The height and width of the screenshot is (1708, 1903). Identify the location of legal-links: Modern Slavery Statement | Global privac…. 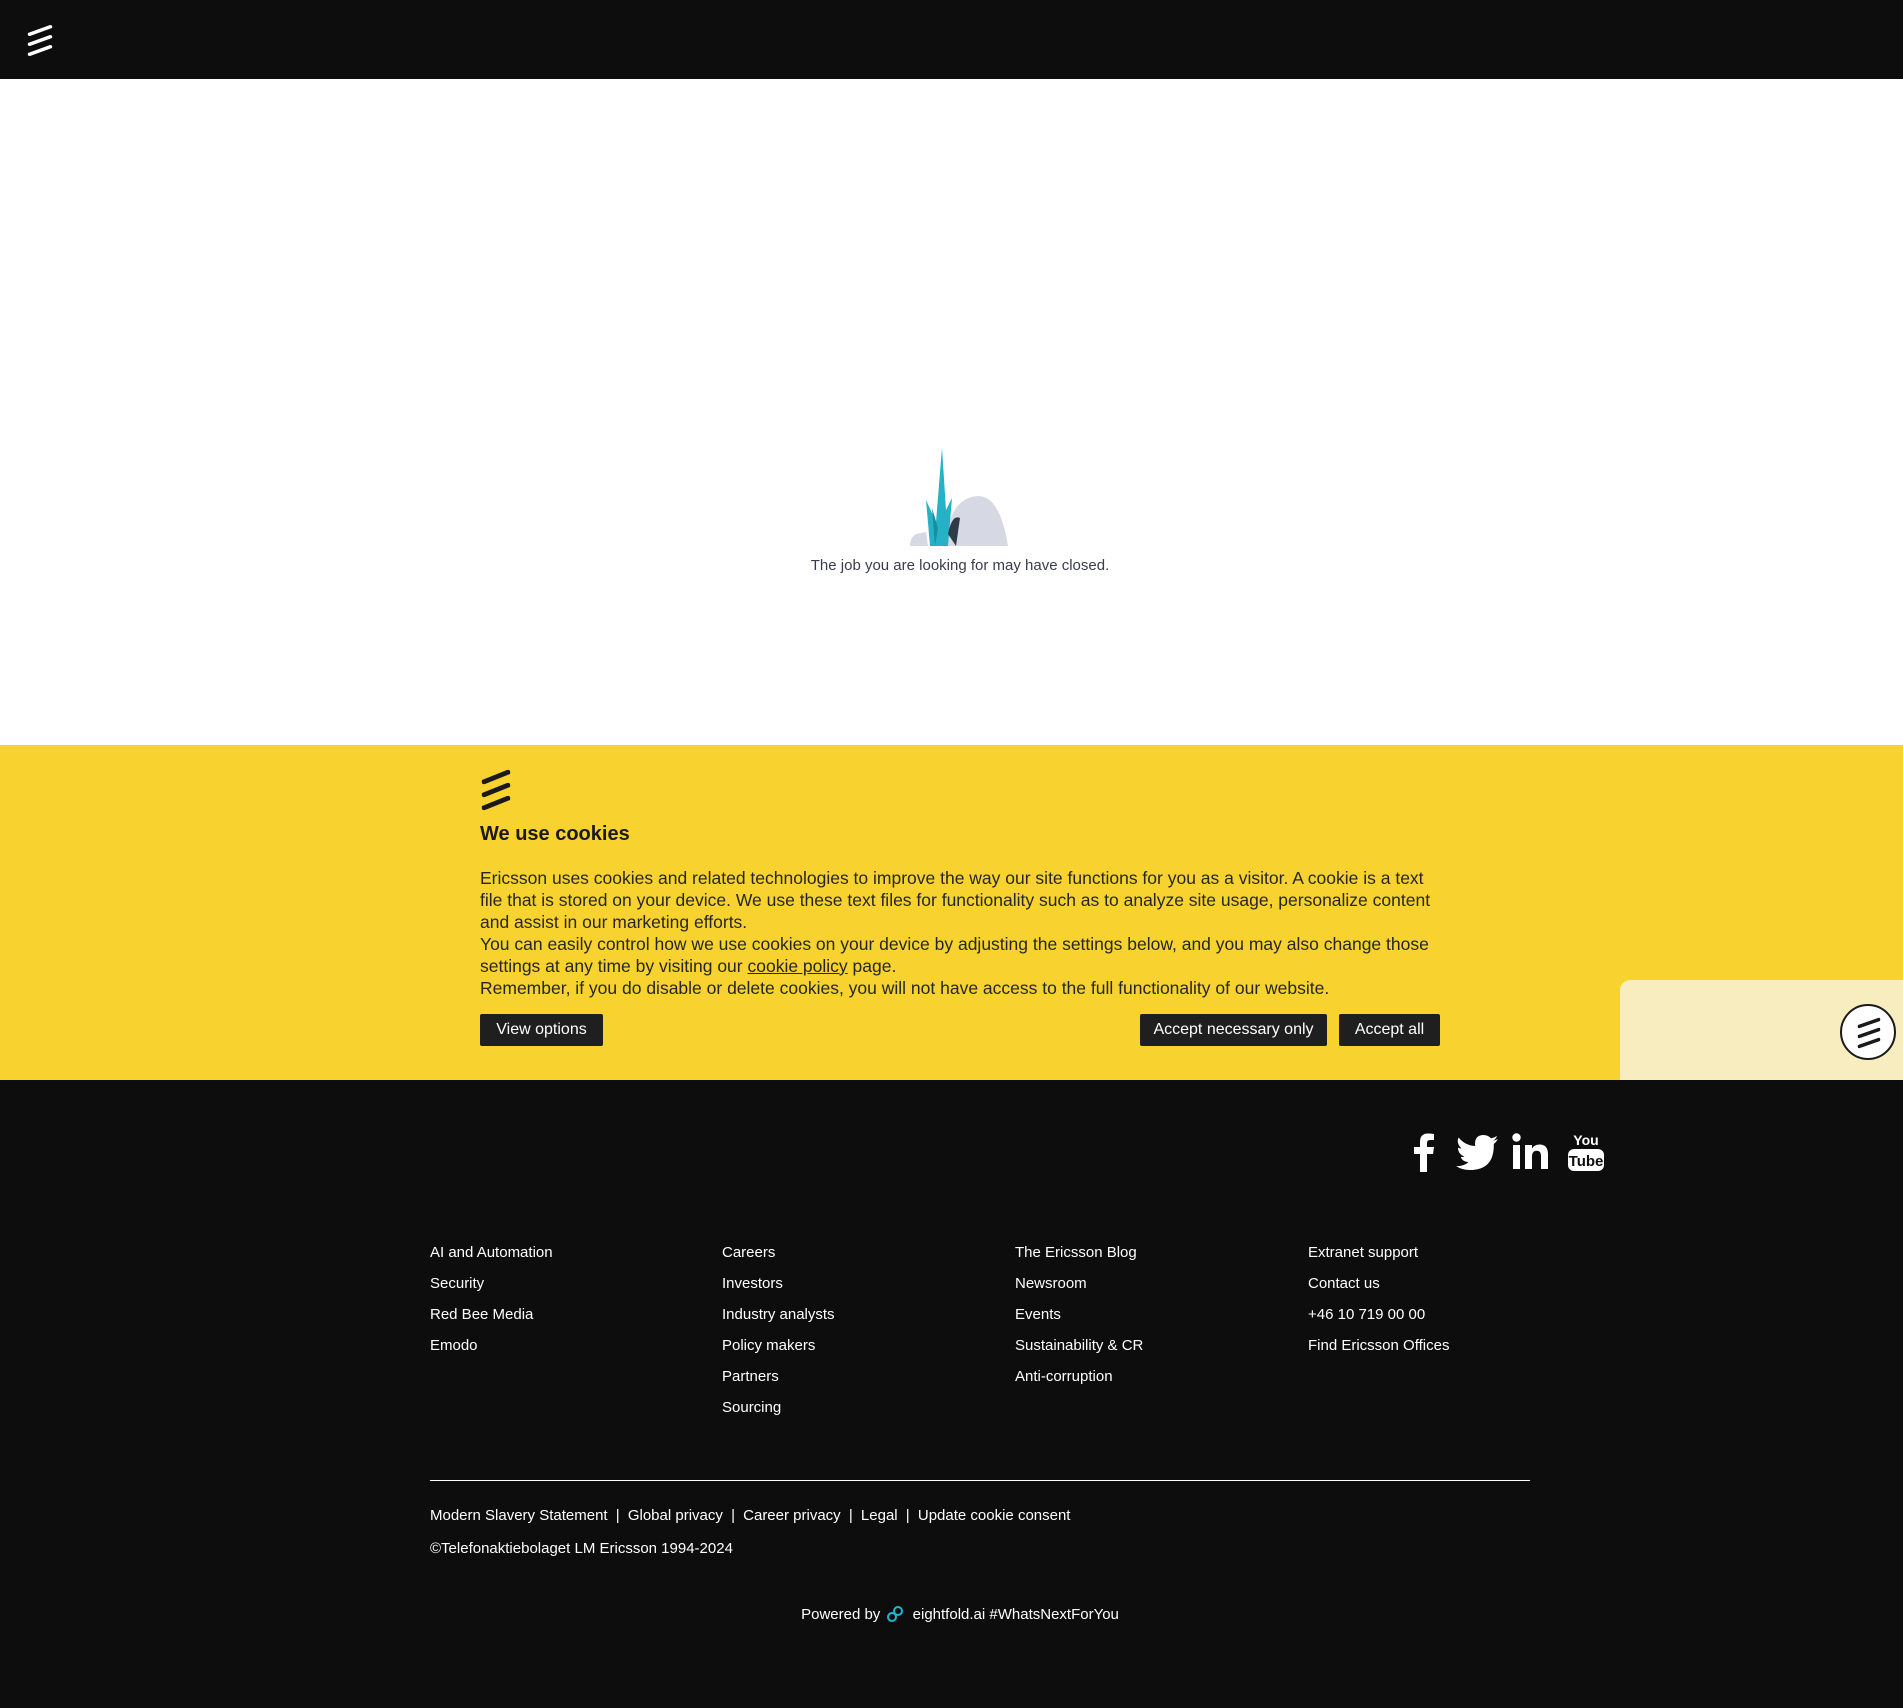
(750, 1515).